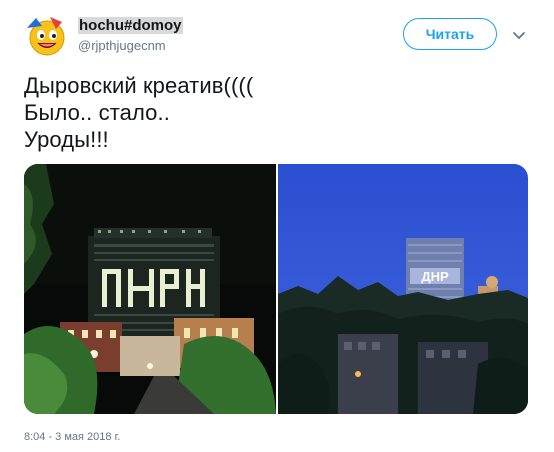  I want to click on tweet-menu-button, so click(519, 35).